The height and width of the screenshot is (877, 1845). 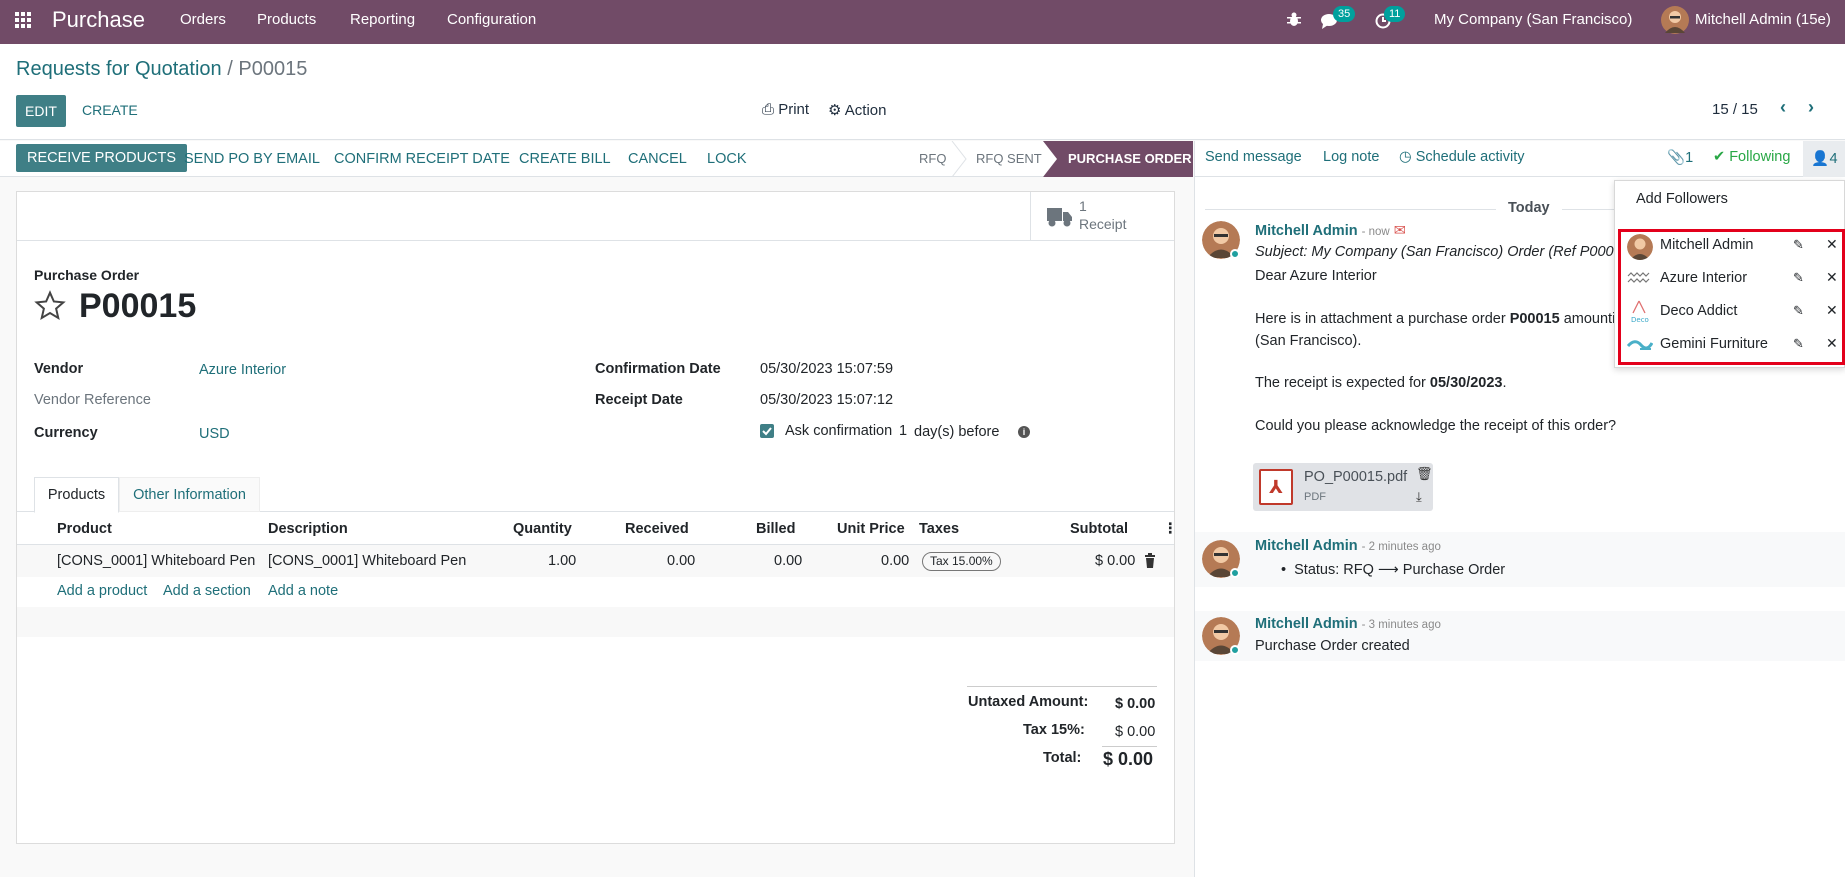 I want to click on breadcrumb-parent: Requests for Quotation, so click(x=119, y=69).